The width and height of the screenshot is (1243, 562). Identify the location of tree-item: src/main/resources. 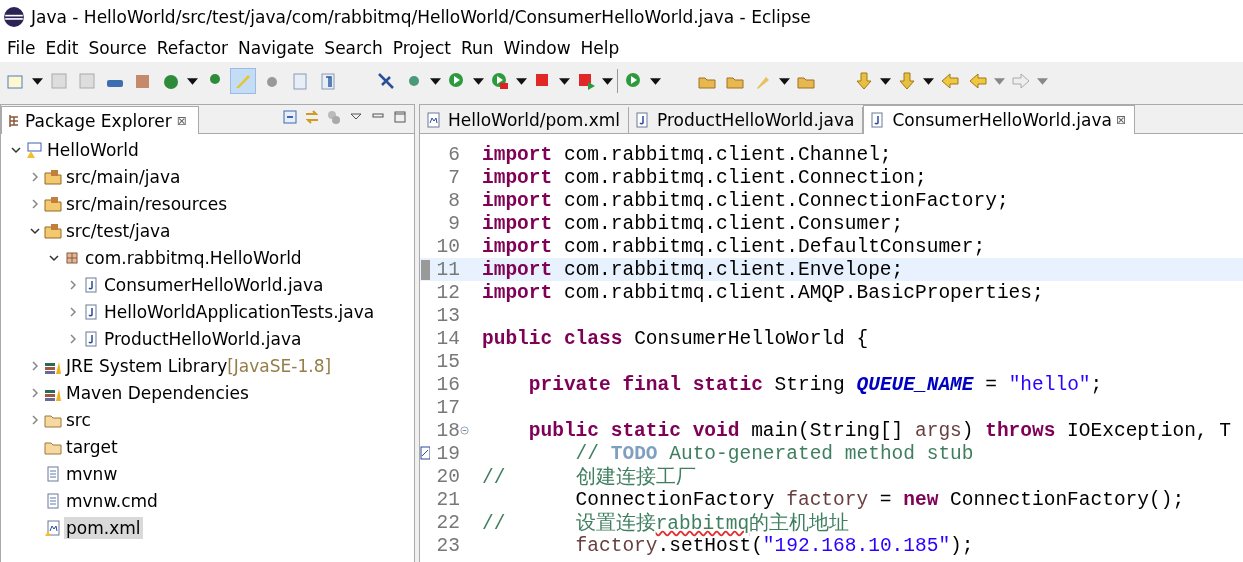
(147, 203).